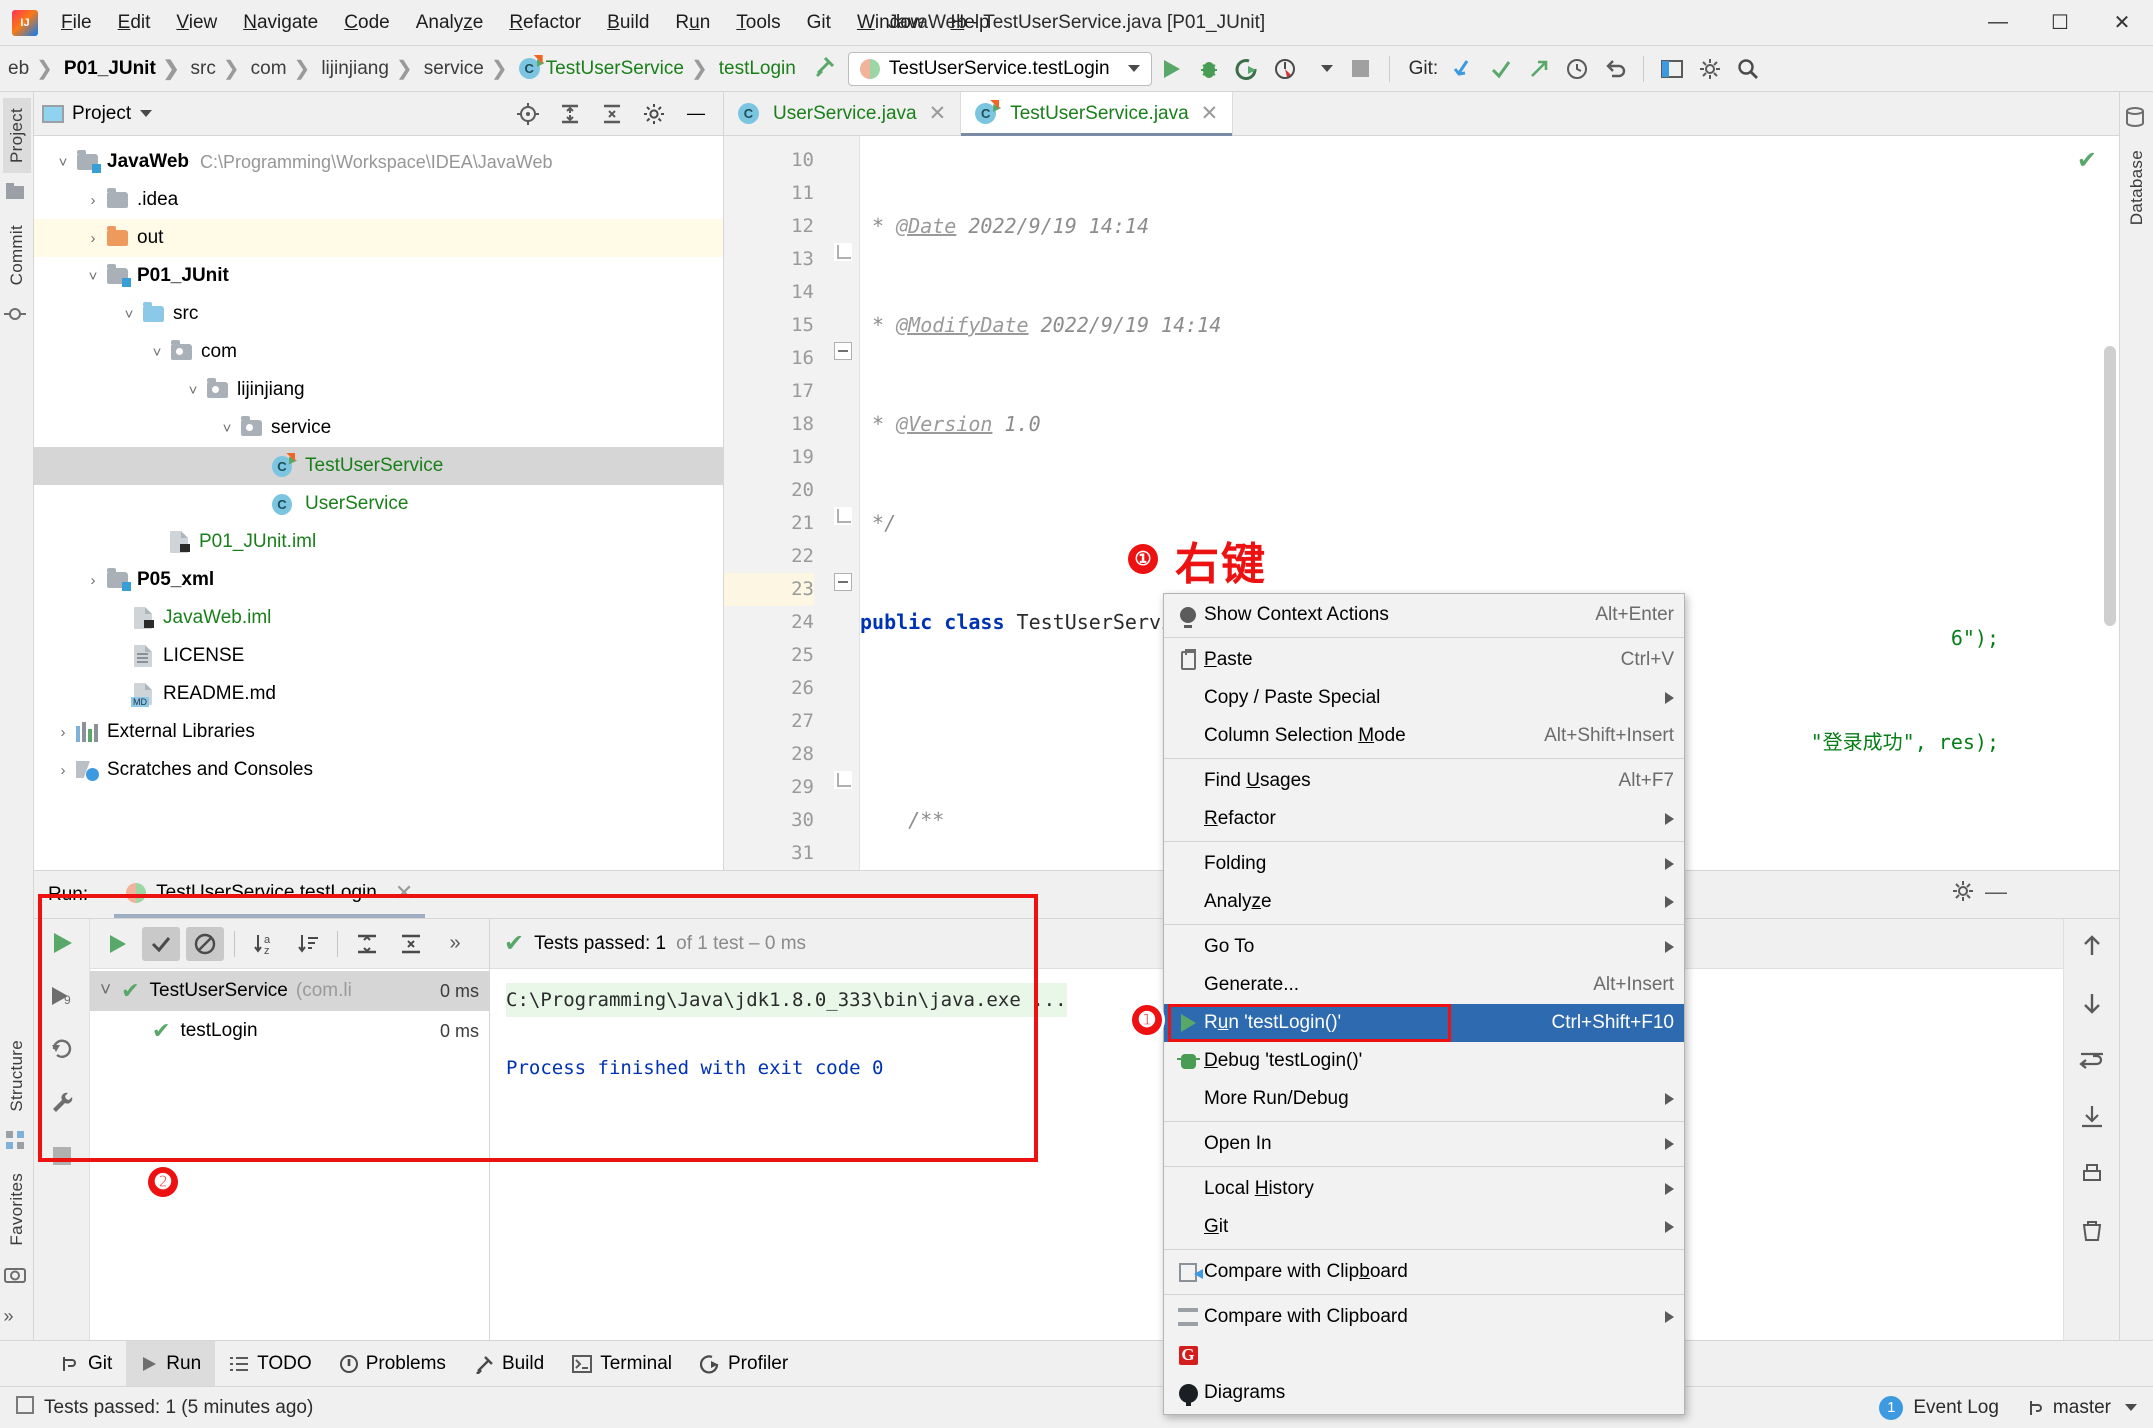 This screenshot has height=1428, width=2153. I want to click on show-ignored-toggle, so click(205, 943).